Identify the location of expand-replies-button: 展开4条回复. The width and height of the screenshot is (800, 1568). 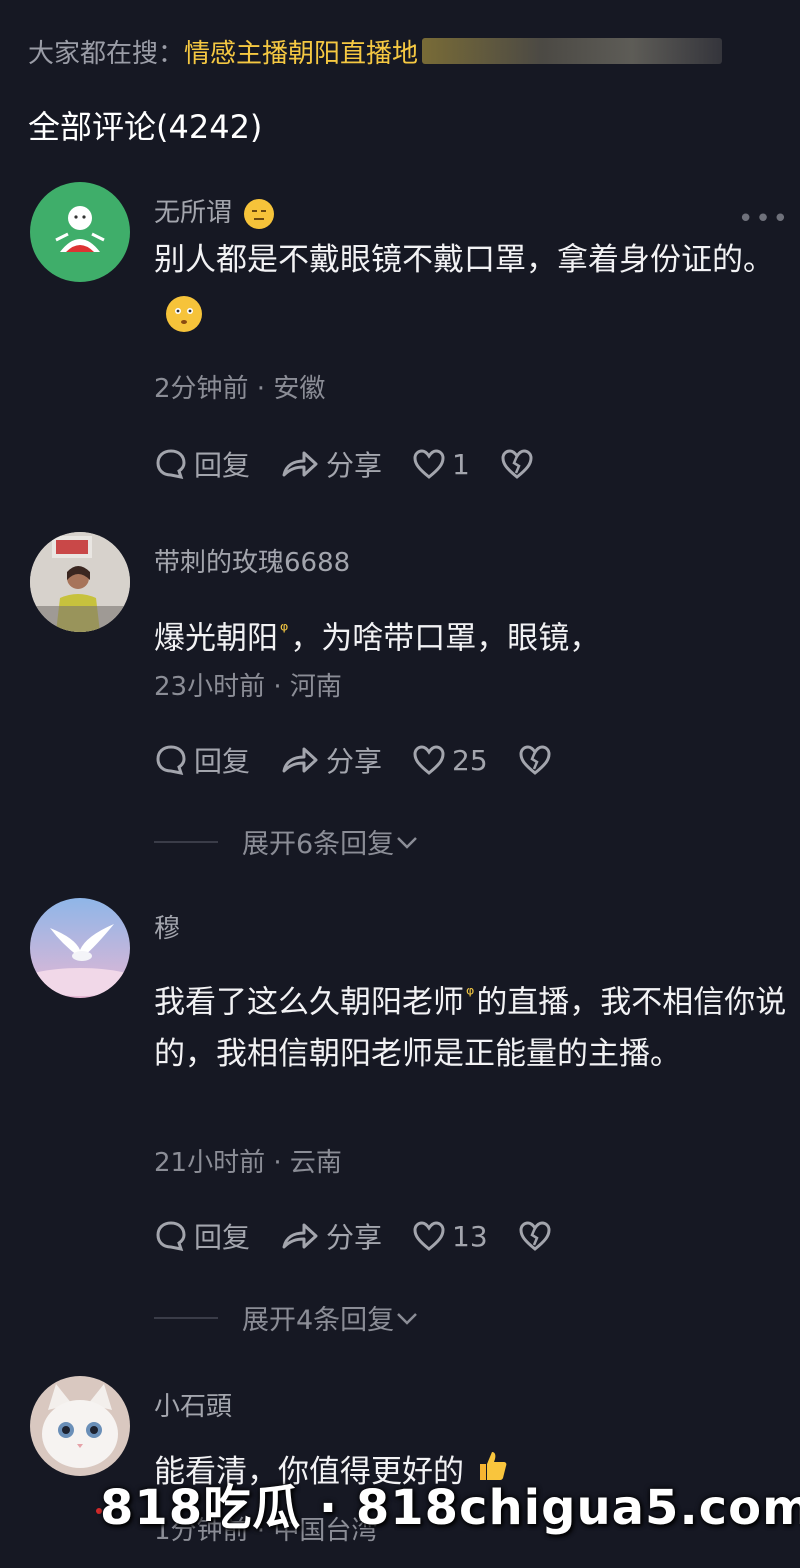
(287, 1317).